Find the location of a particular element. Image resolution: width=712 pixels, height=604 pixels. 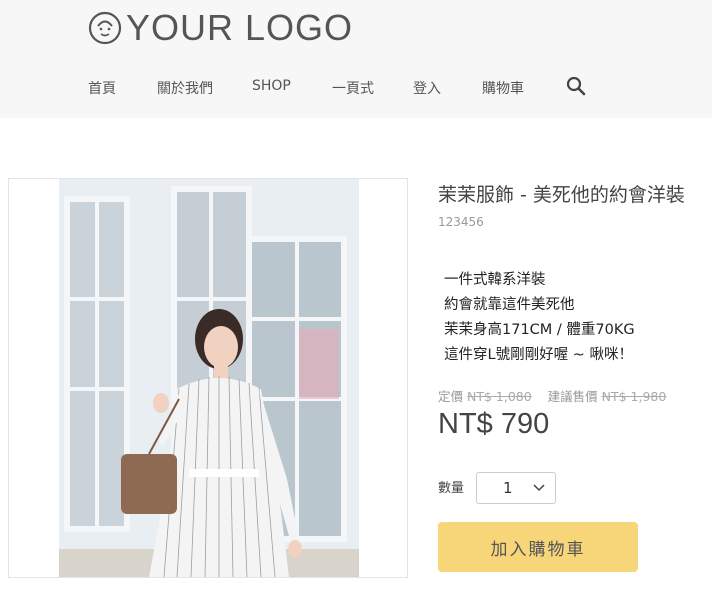

add-to-cart-button: 加入購物車 is located at coordinates (538, 547).